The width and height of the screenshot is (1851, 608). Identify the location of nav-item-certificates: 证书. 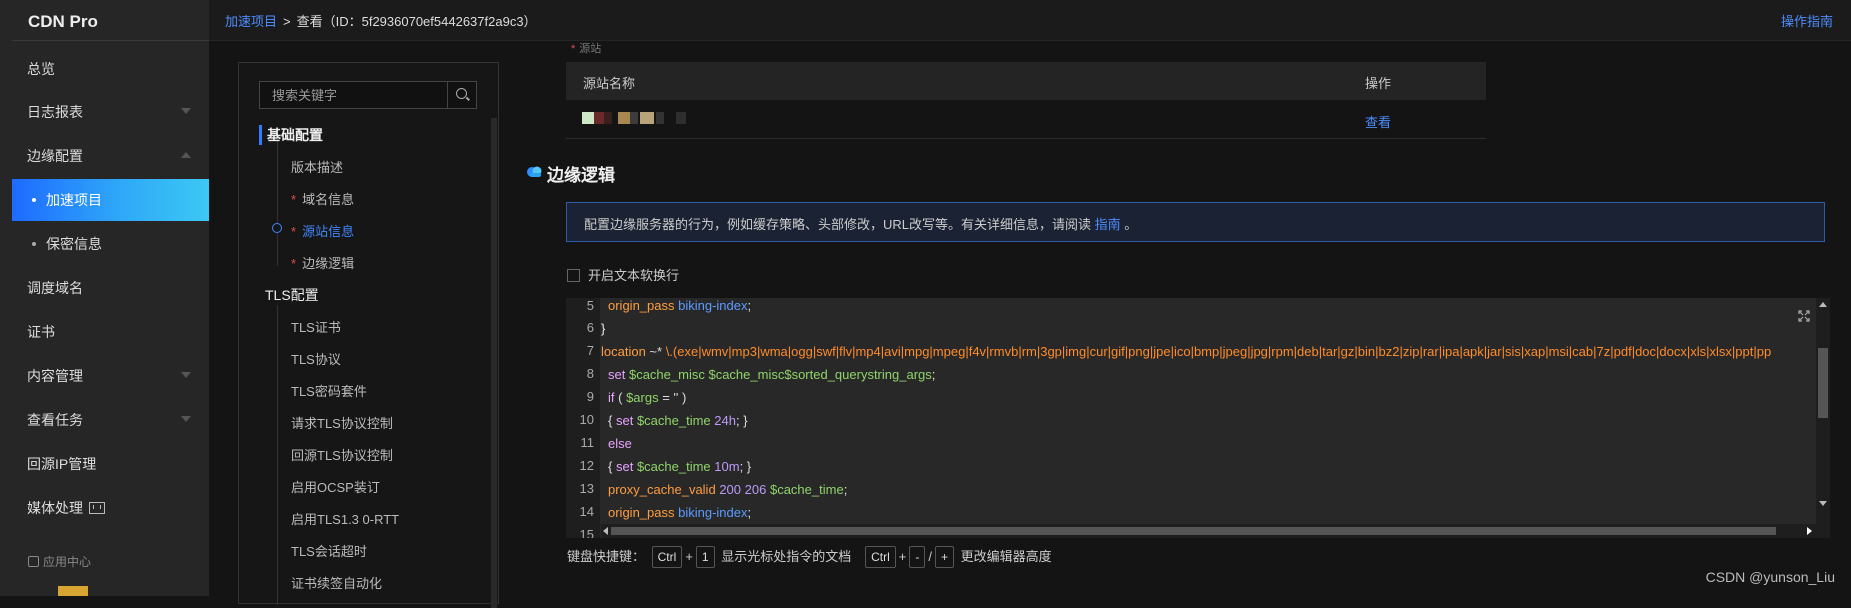
(110, 332).